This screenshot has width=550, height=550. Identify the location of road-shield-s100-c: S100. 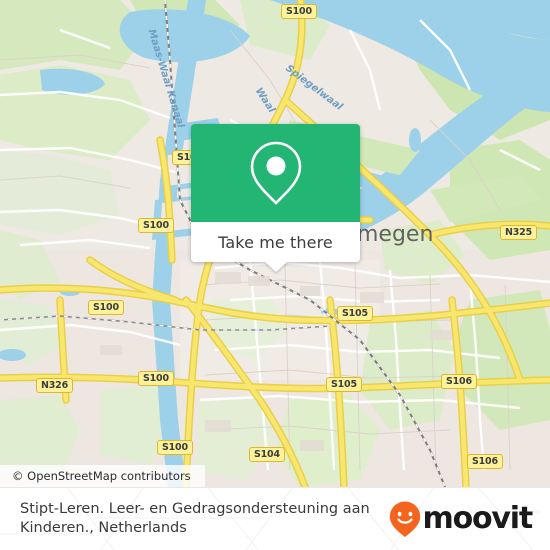
(106, 307).